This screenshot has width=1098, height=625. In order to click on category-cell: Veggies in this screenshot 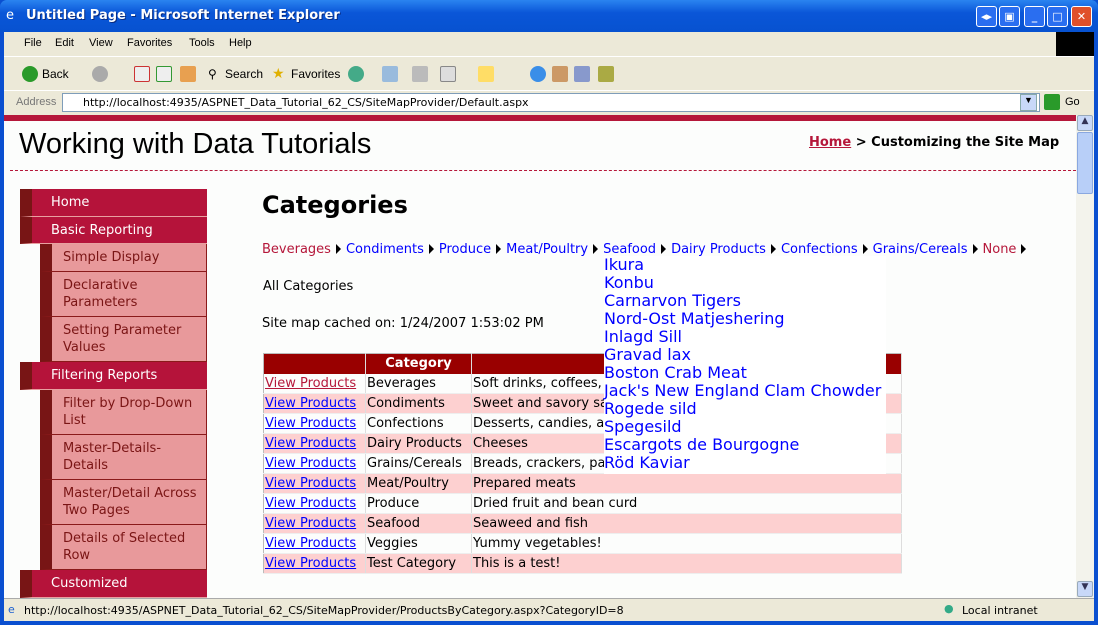, I will do `click(418, 543)`.